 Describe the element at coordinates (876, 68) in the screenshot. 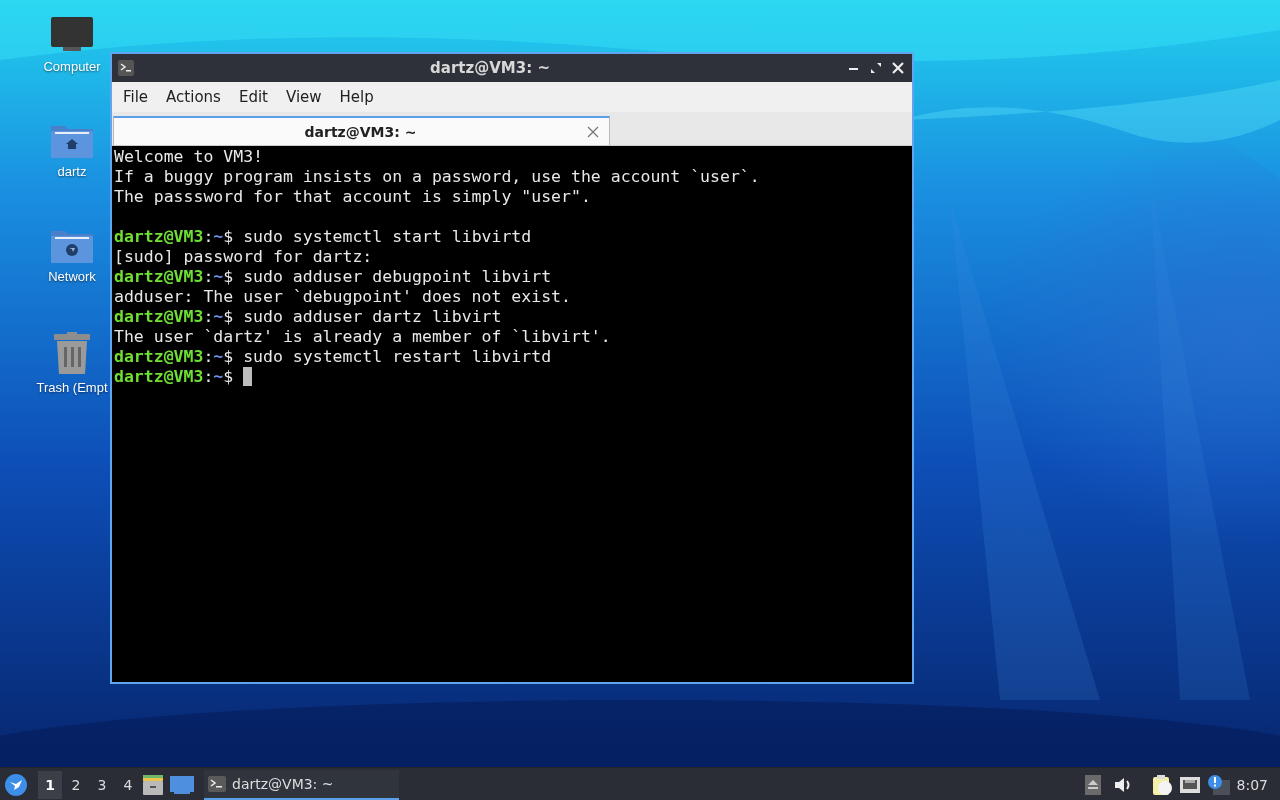

I see `maximize-icon` at that location.